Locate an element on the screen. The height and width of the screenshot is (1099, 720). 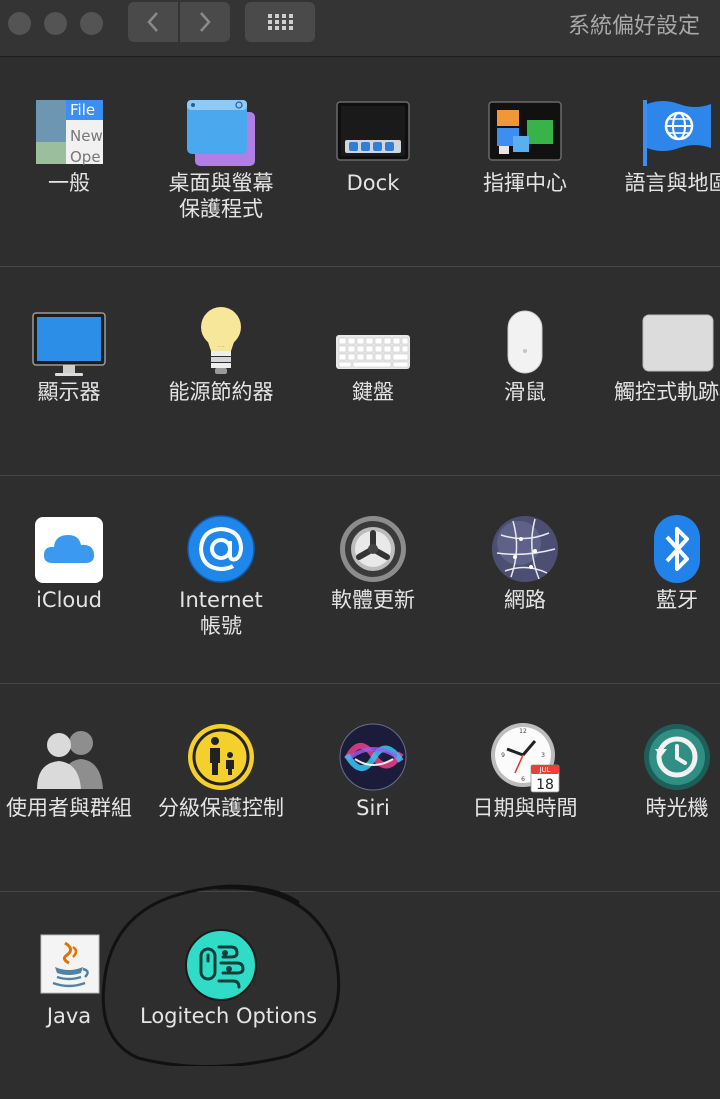
pane-time-machine: 時光機 is located at coordinates (661, 783).